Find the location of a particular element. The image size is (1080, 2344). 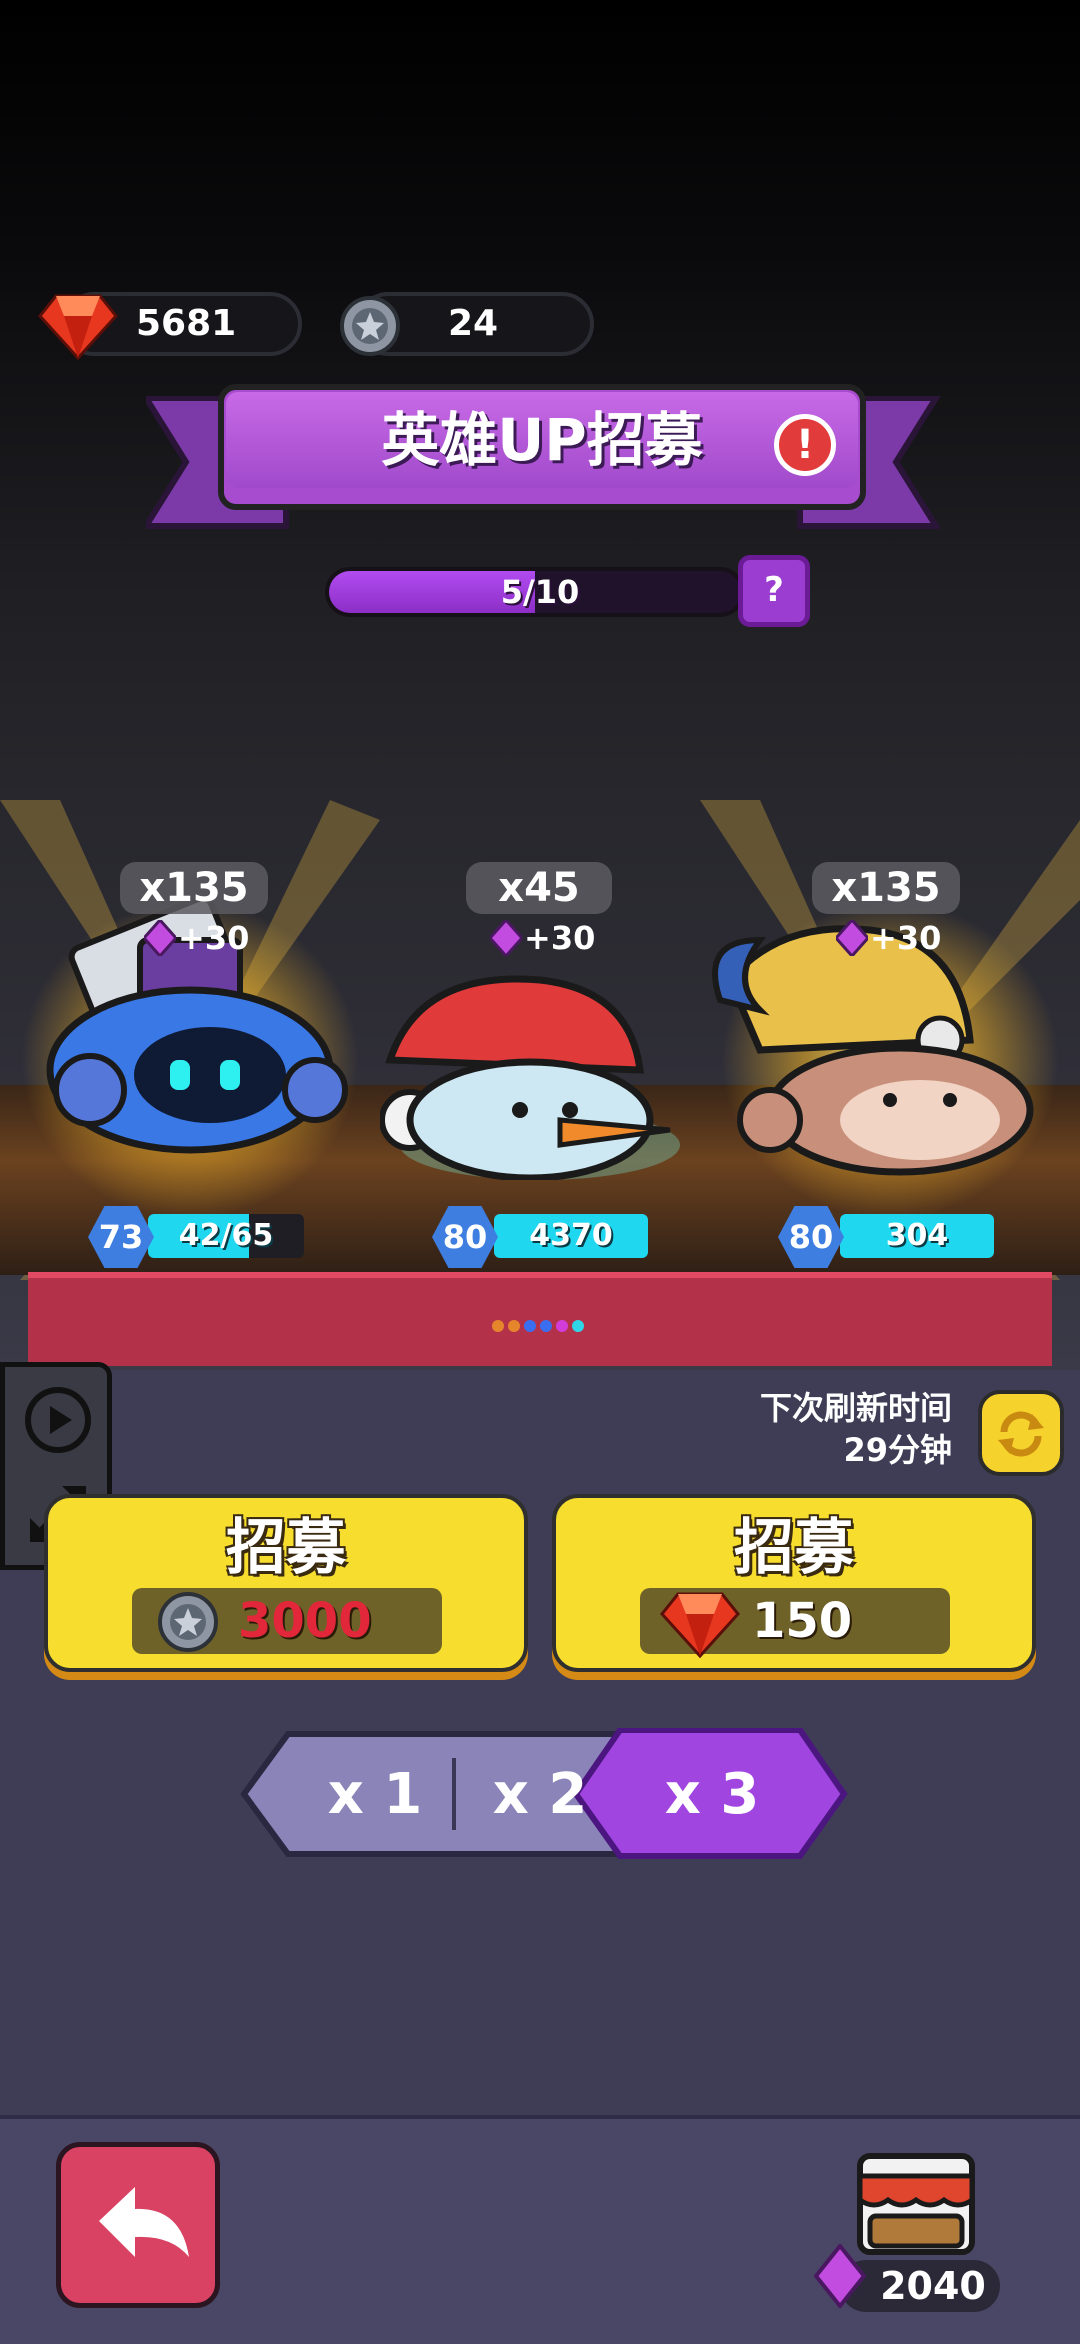

progress-text: 5/10 is located at coordinates (540, 592).